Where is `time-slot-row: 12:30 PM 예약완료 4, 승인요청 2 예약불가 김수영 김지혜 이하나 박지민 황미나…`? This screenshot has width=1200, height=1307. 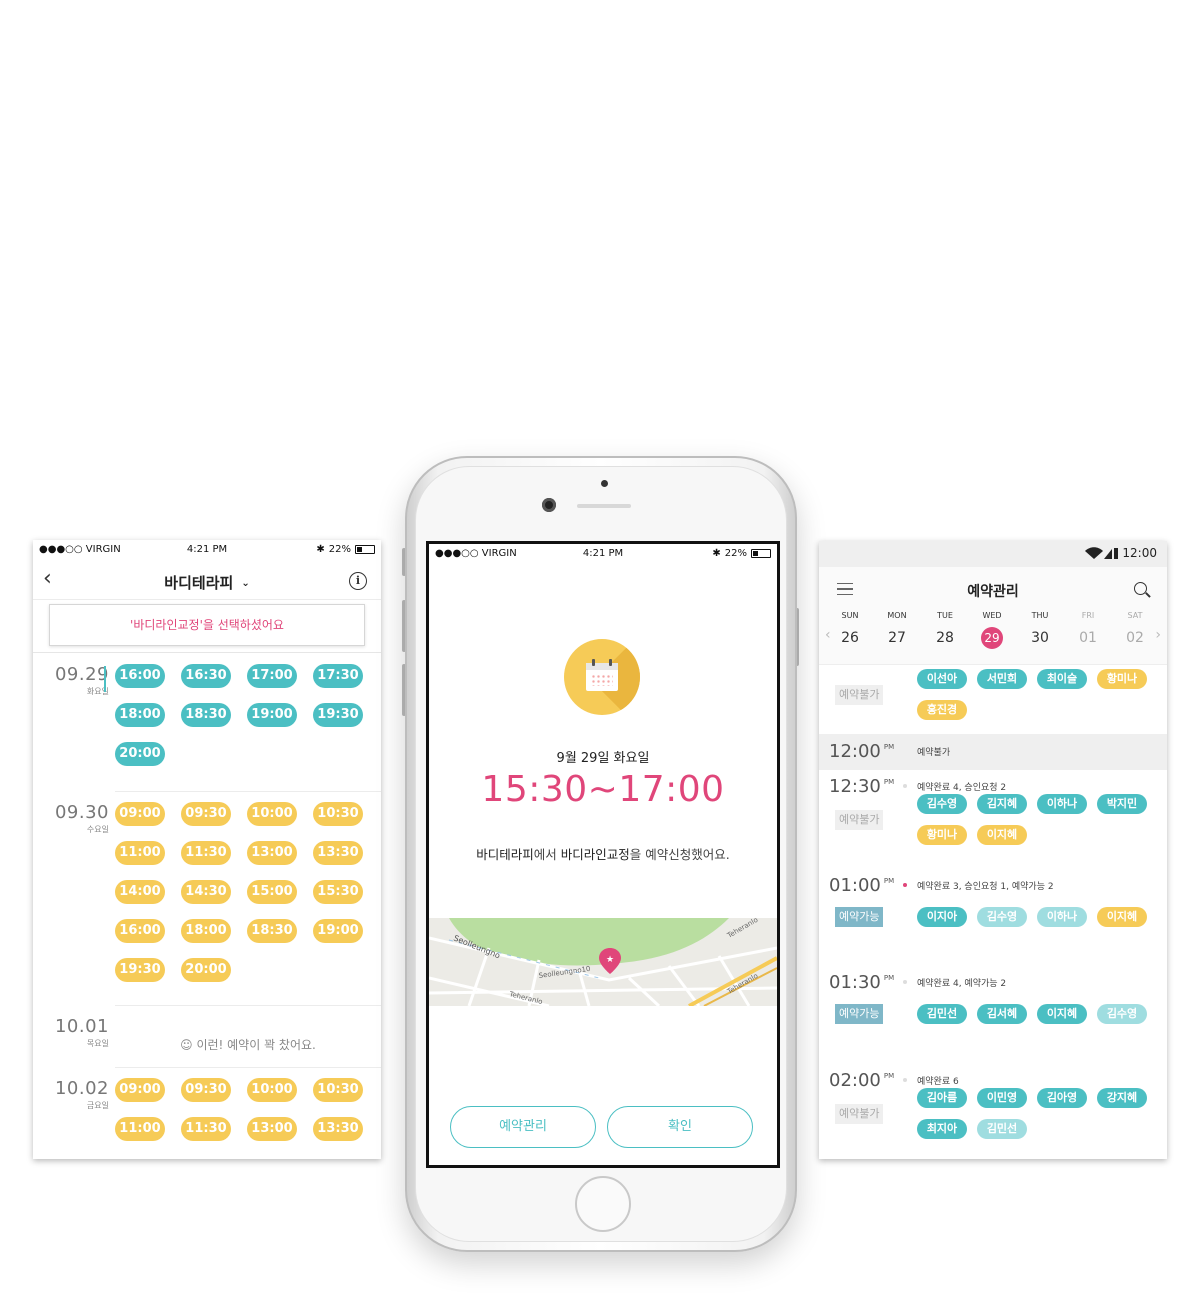 time-slot-row: 12:30 PM 예약완료 4, 승인요청 2 예약불가 김수영 김지혜 이하나 박지민 황미나… is located at coordinates (993, 822).